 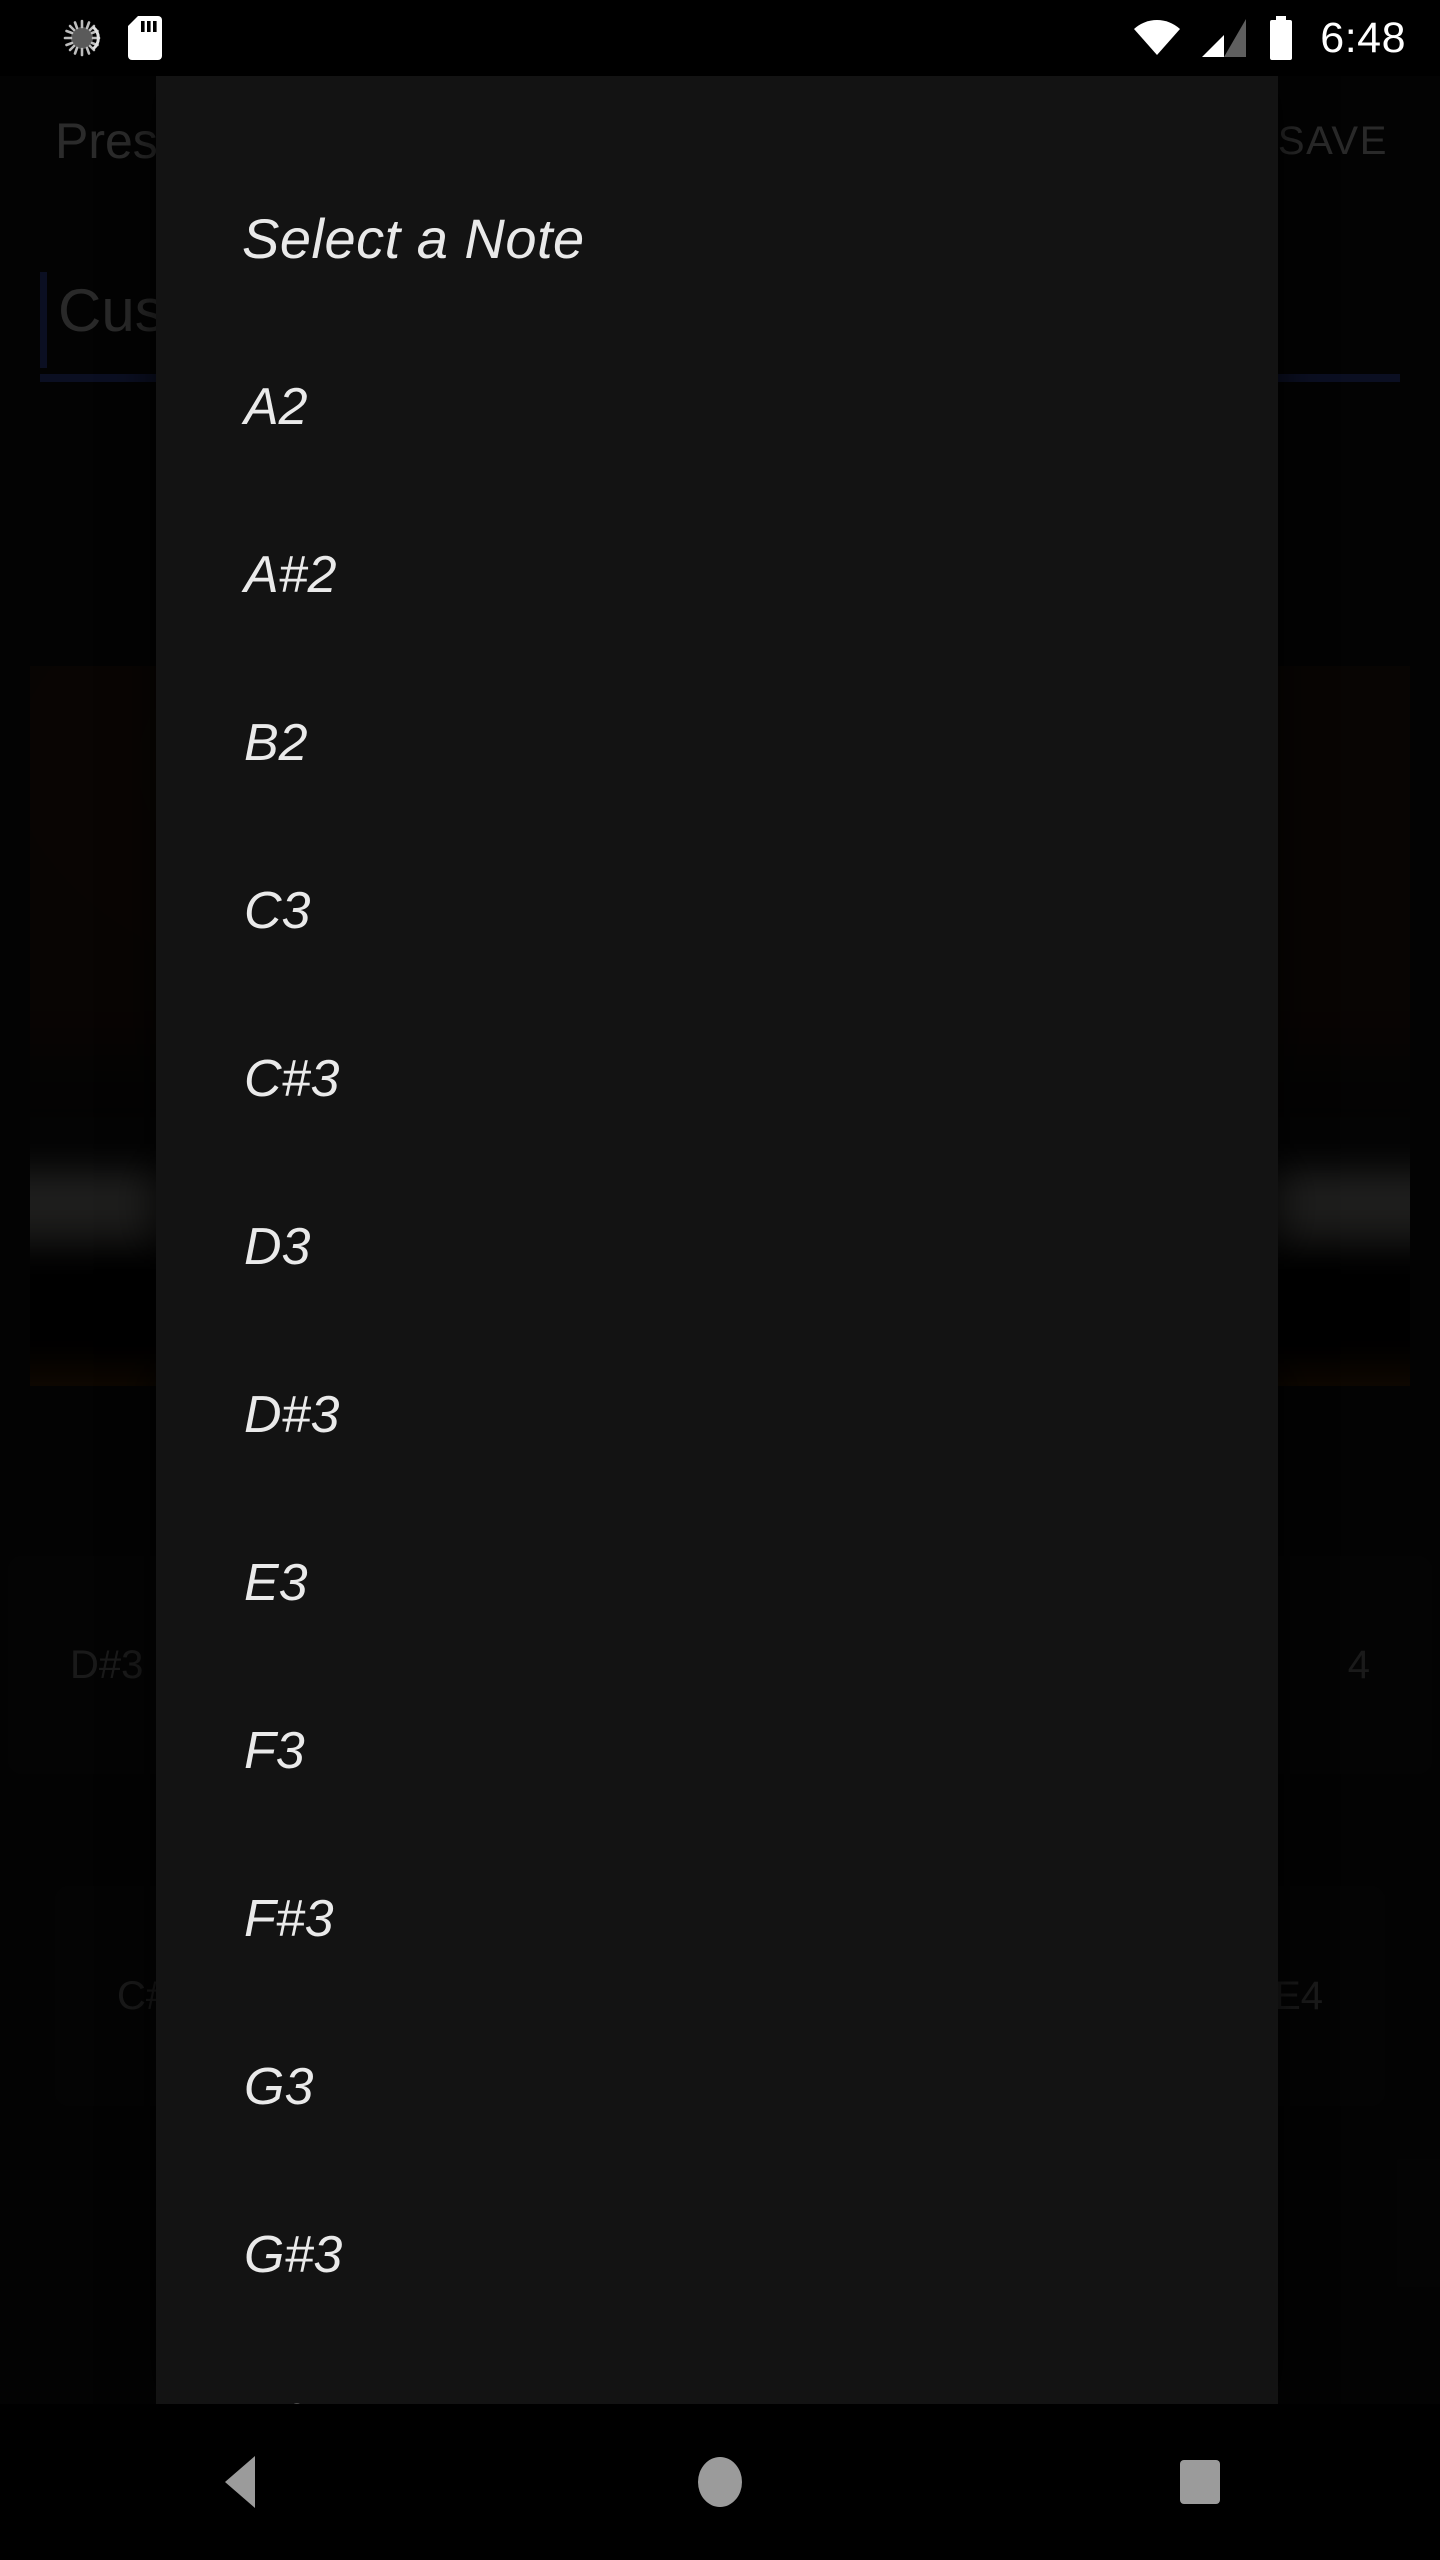 I want to click on back-triangle-icon, so click(x=240, y=2482).